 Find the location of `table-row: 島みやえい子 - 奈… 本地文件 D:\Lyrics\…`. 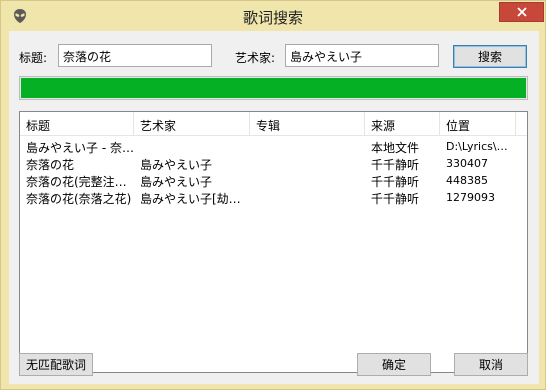

table-row: 島みやえい子 - 奈… 本地文件 D:\Lyrics\… is located at coordinates (273, 146).